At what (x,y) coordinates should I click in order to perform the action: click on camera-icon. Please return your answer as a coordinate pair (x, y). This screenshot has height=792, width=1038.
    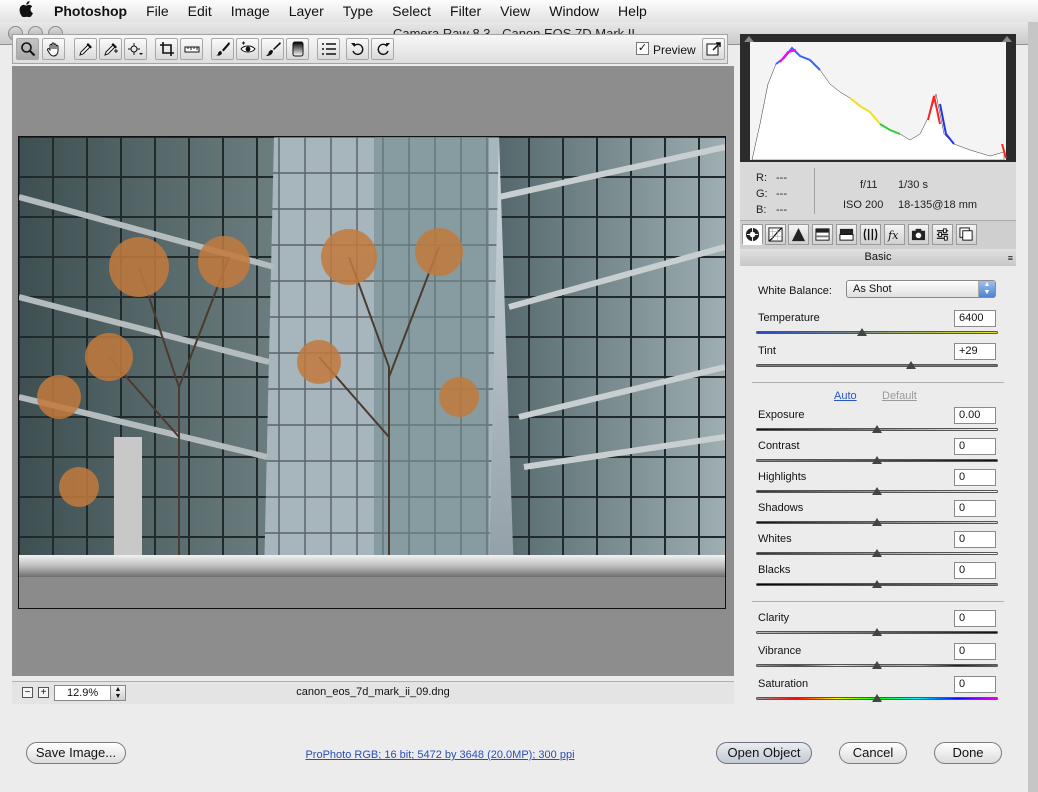
    Looking at the image, I should click on (918, 234).